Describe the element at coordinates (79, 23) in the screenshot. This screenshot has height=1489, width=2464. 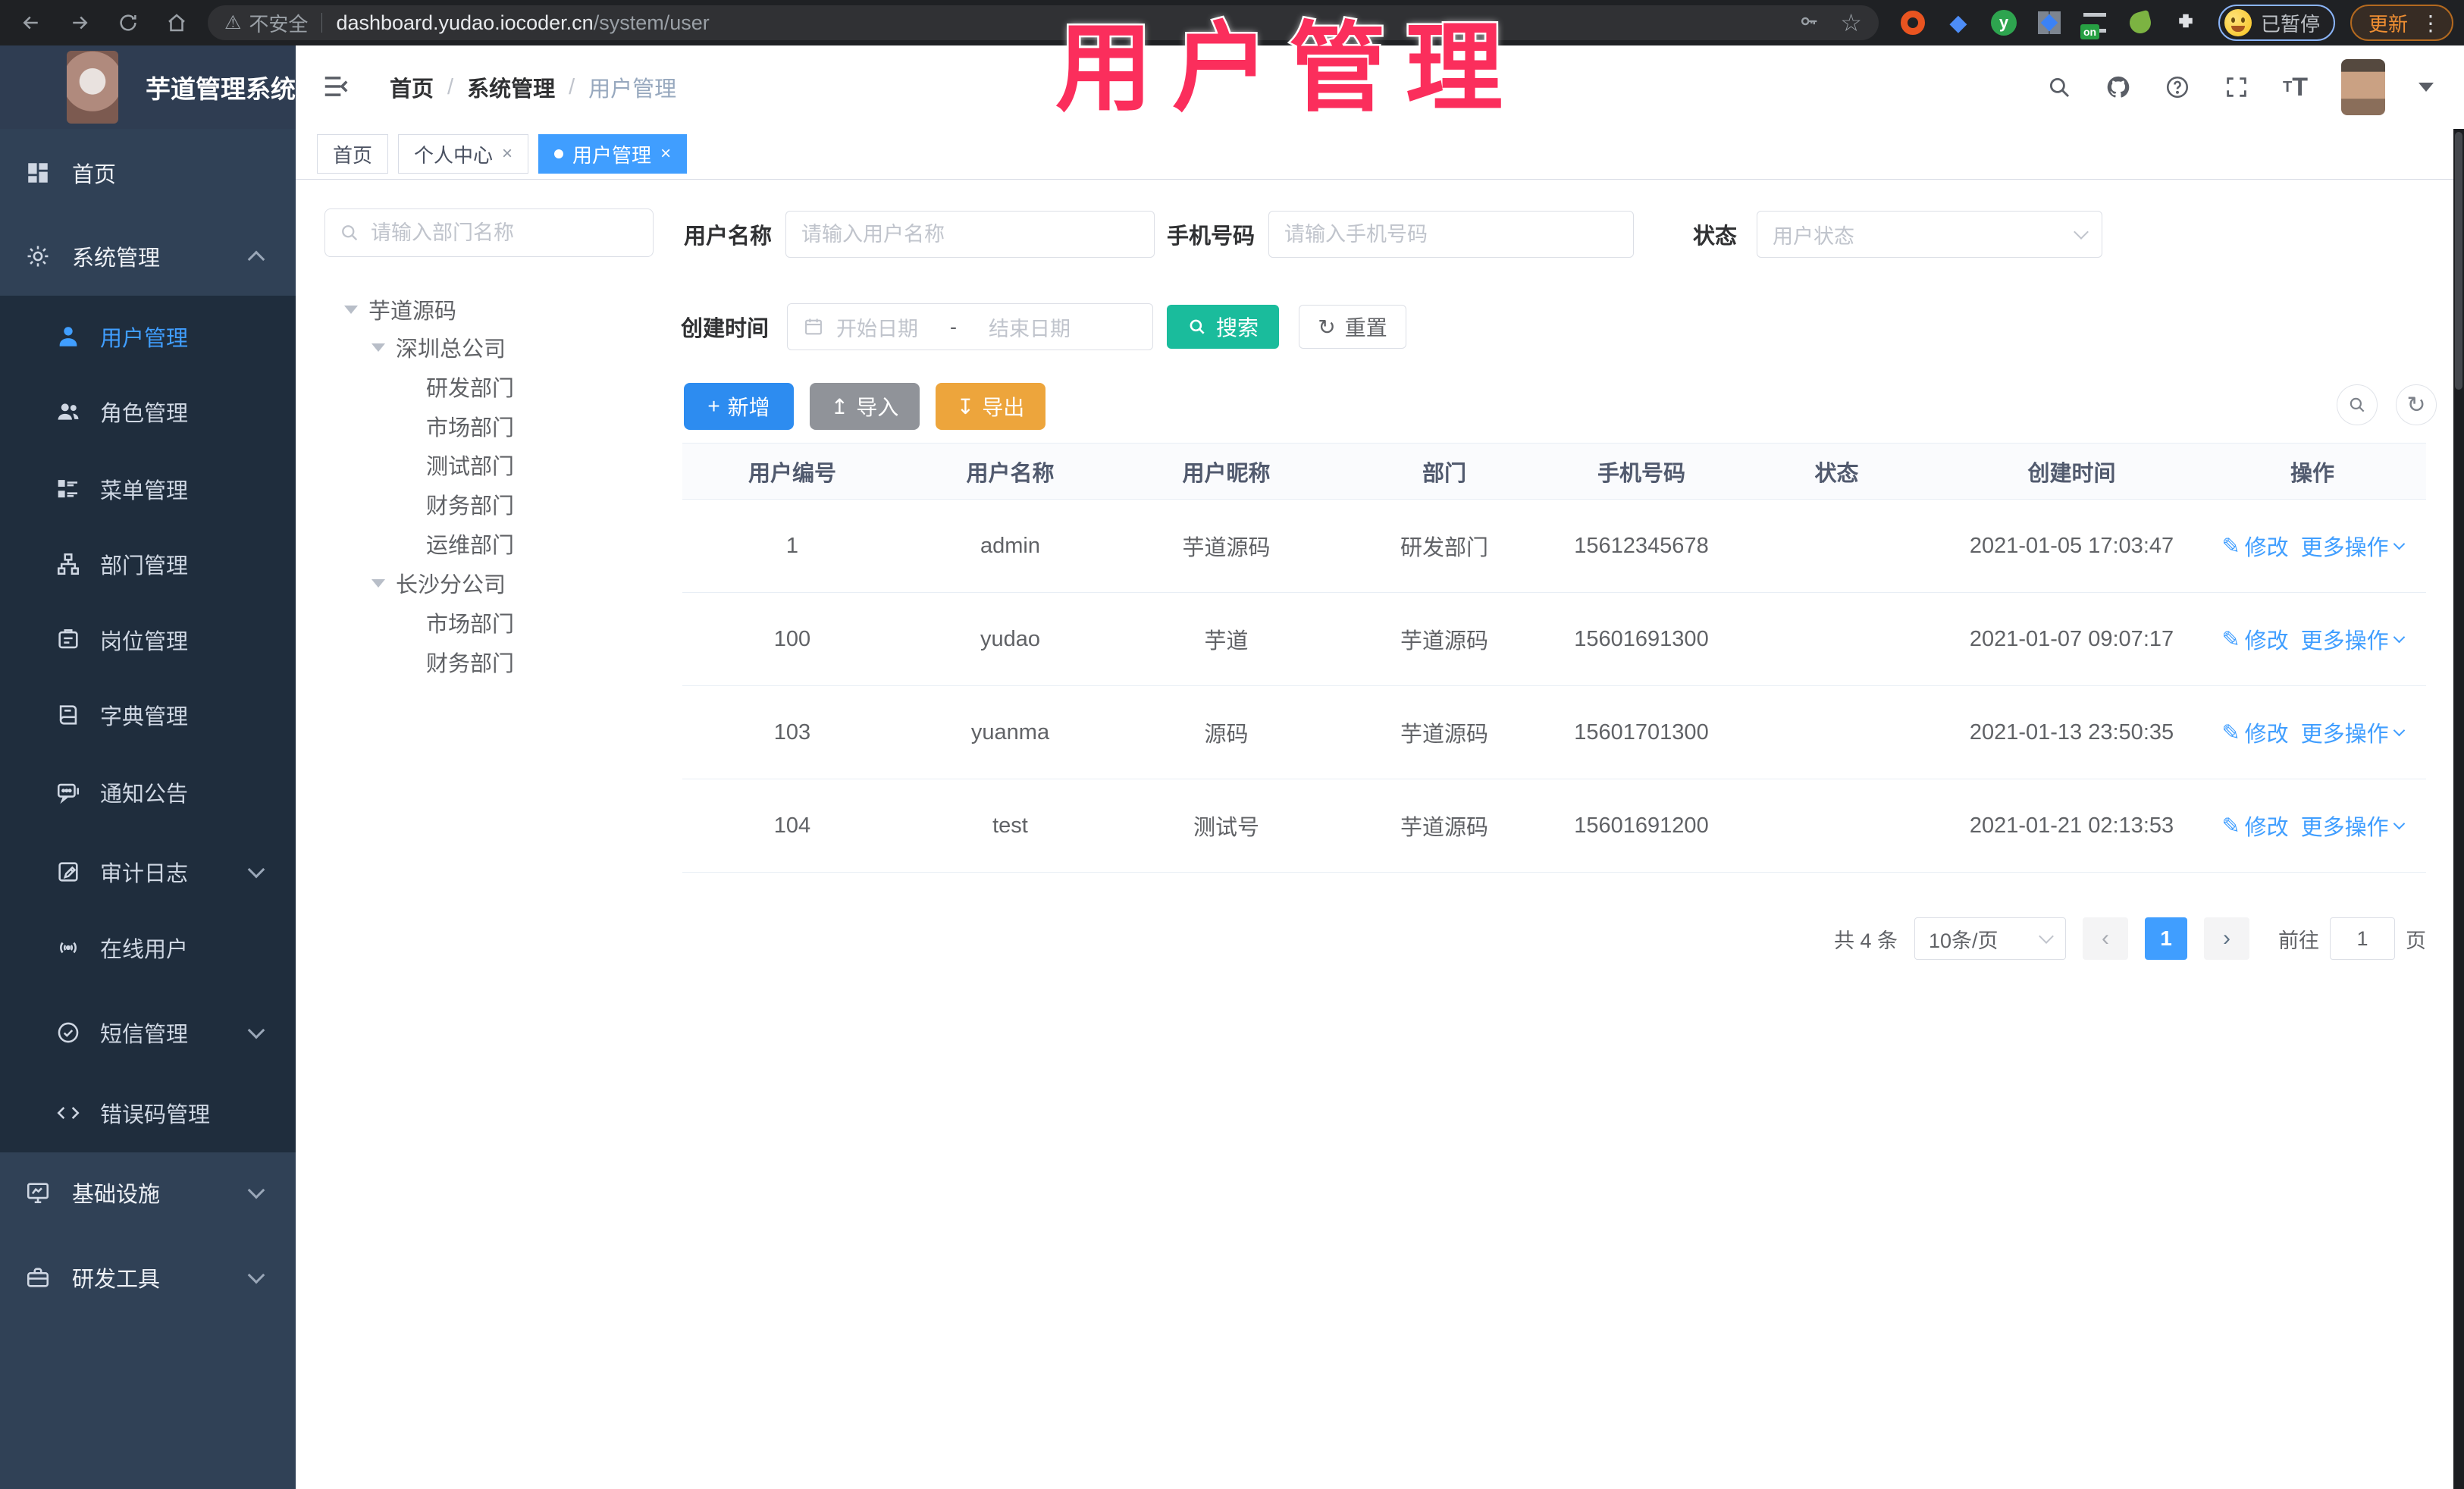
I see `forward-icon` at that location.